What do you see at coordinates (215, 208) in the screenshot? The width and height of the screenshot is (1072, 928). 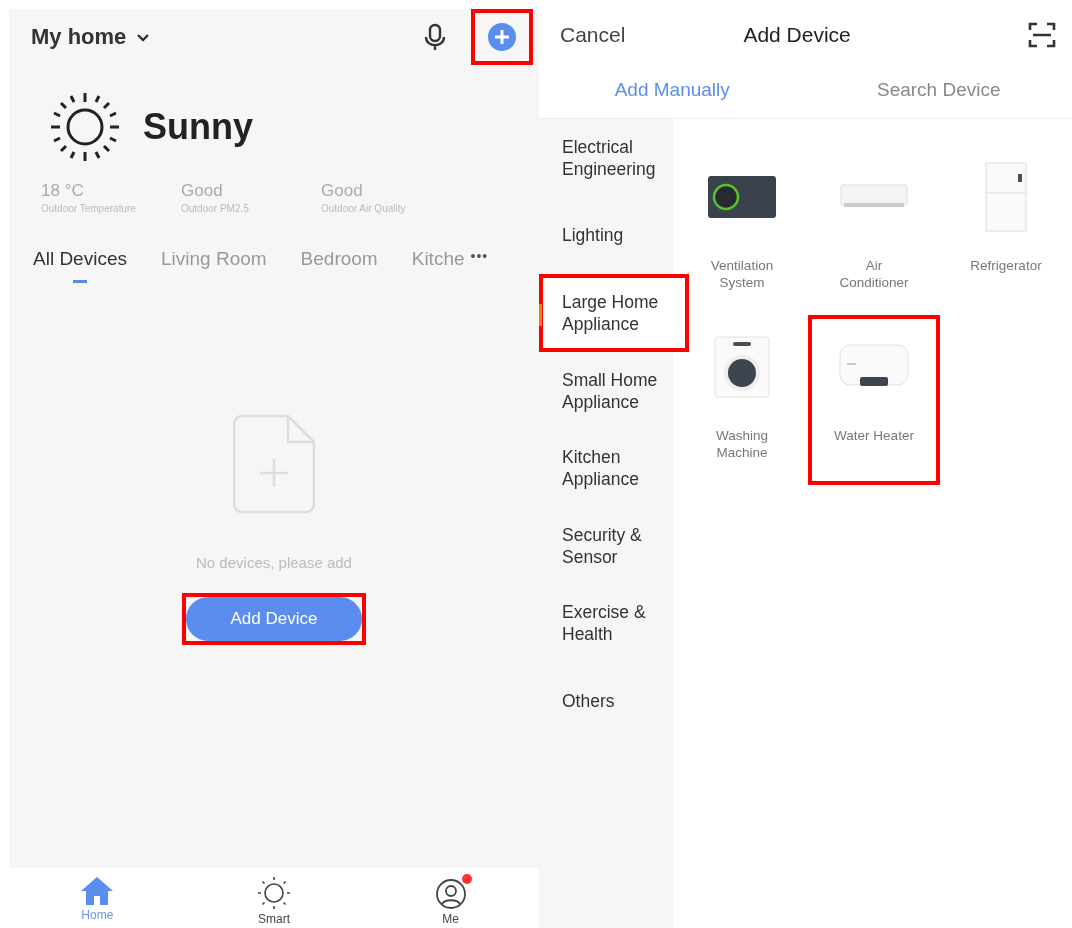 I see `stat-label: Outdoor PM2.5` at bounding box center [215, 208].